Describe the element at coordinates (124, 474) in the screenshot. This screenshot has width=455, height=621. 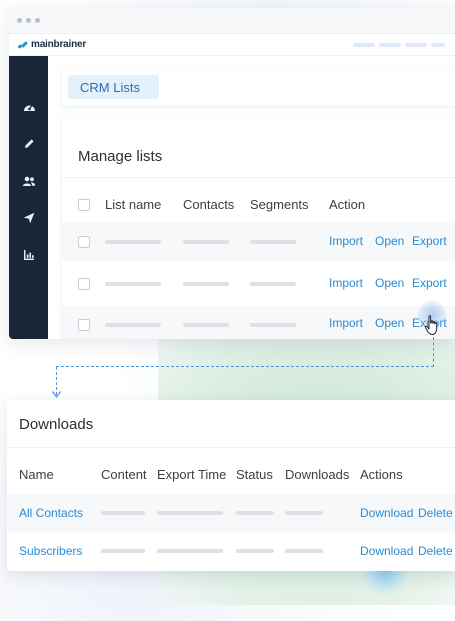
I see `column-header-content: Content` at that location.